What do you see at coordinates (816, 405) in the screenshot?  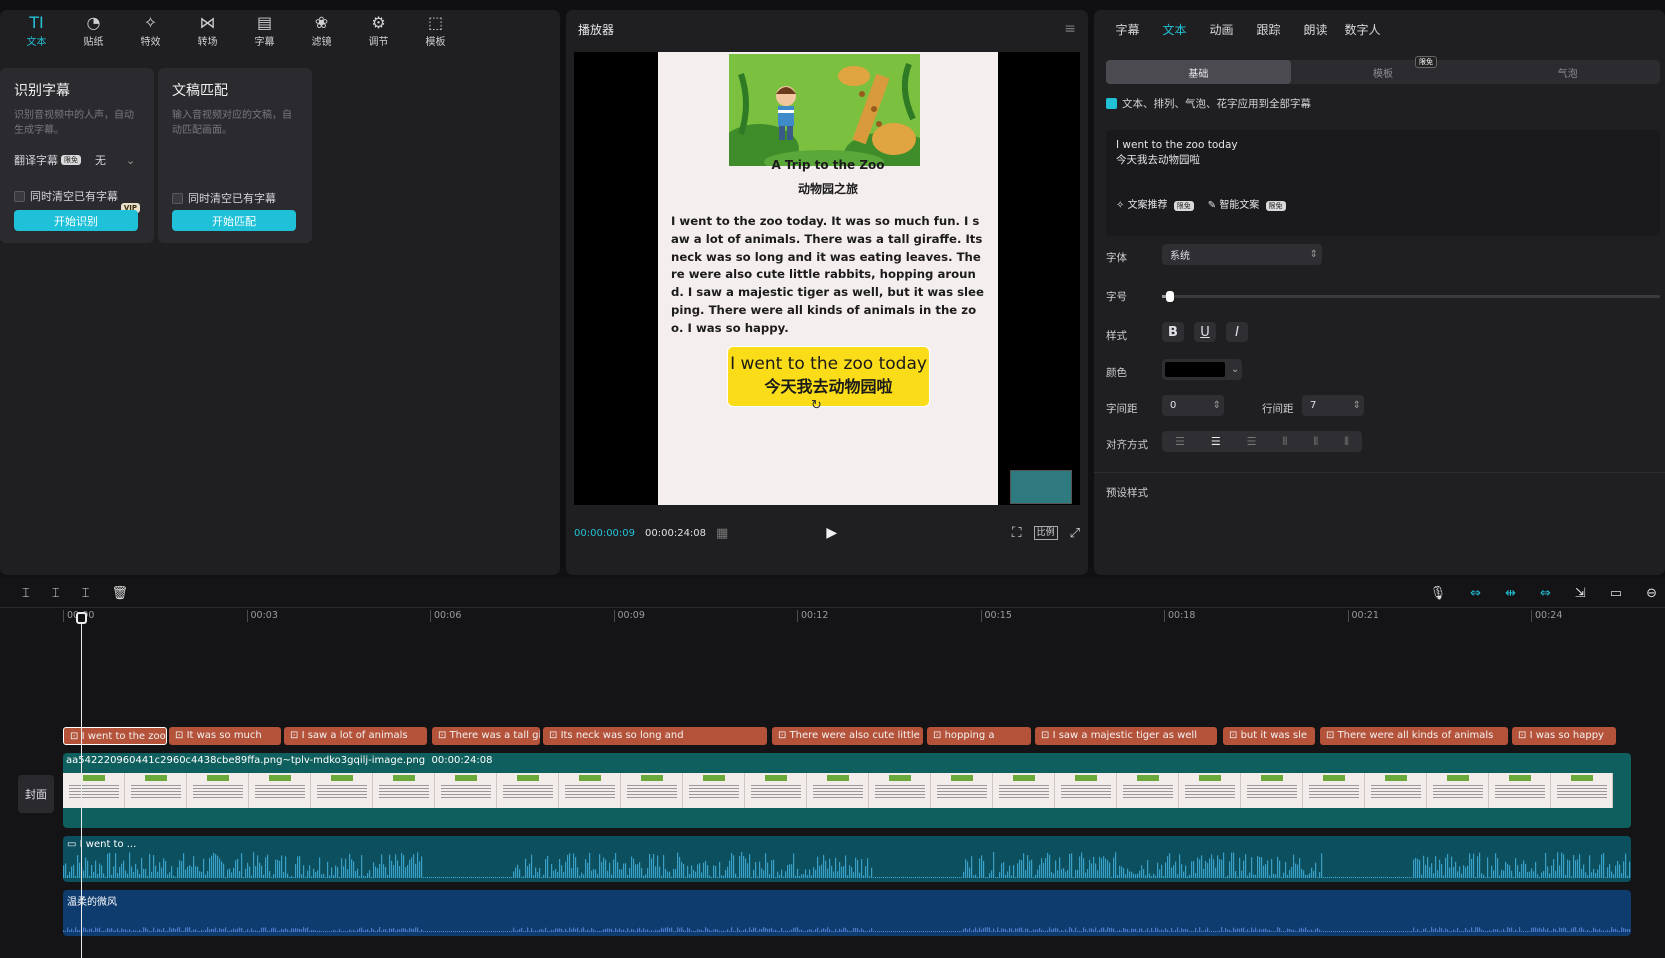 I see `rotate-icon: ↻` at bounding box center [816, 405].